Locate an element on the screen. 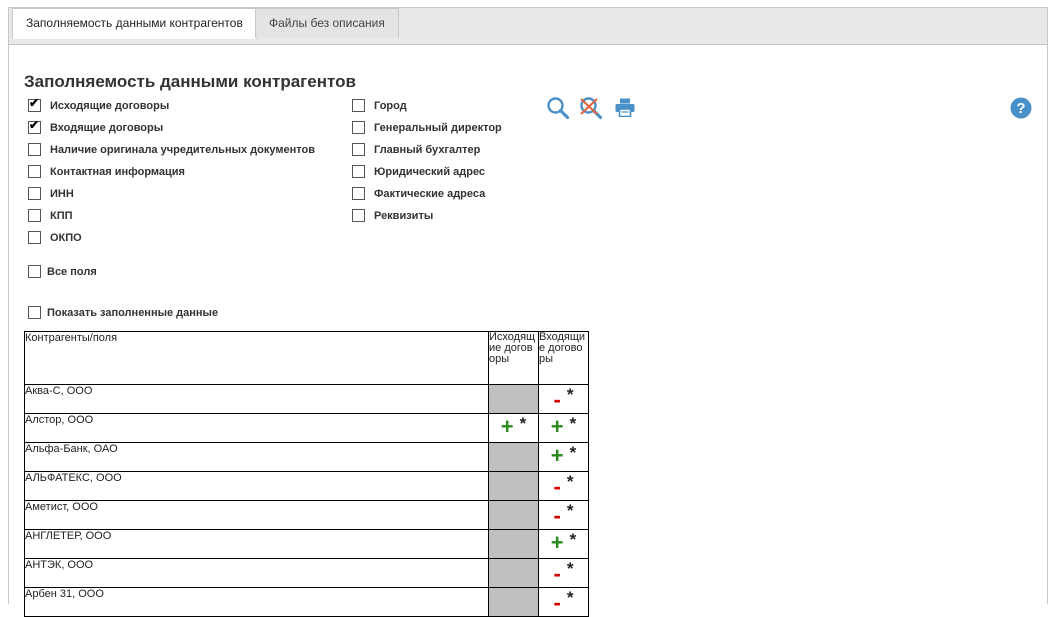 This screenshot has height=617, width=1062. field-label: Город is located at coordinates (390, 105).